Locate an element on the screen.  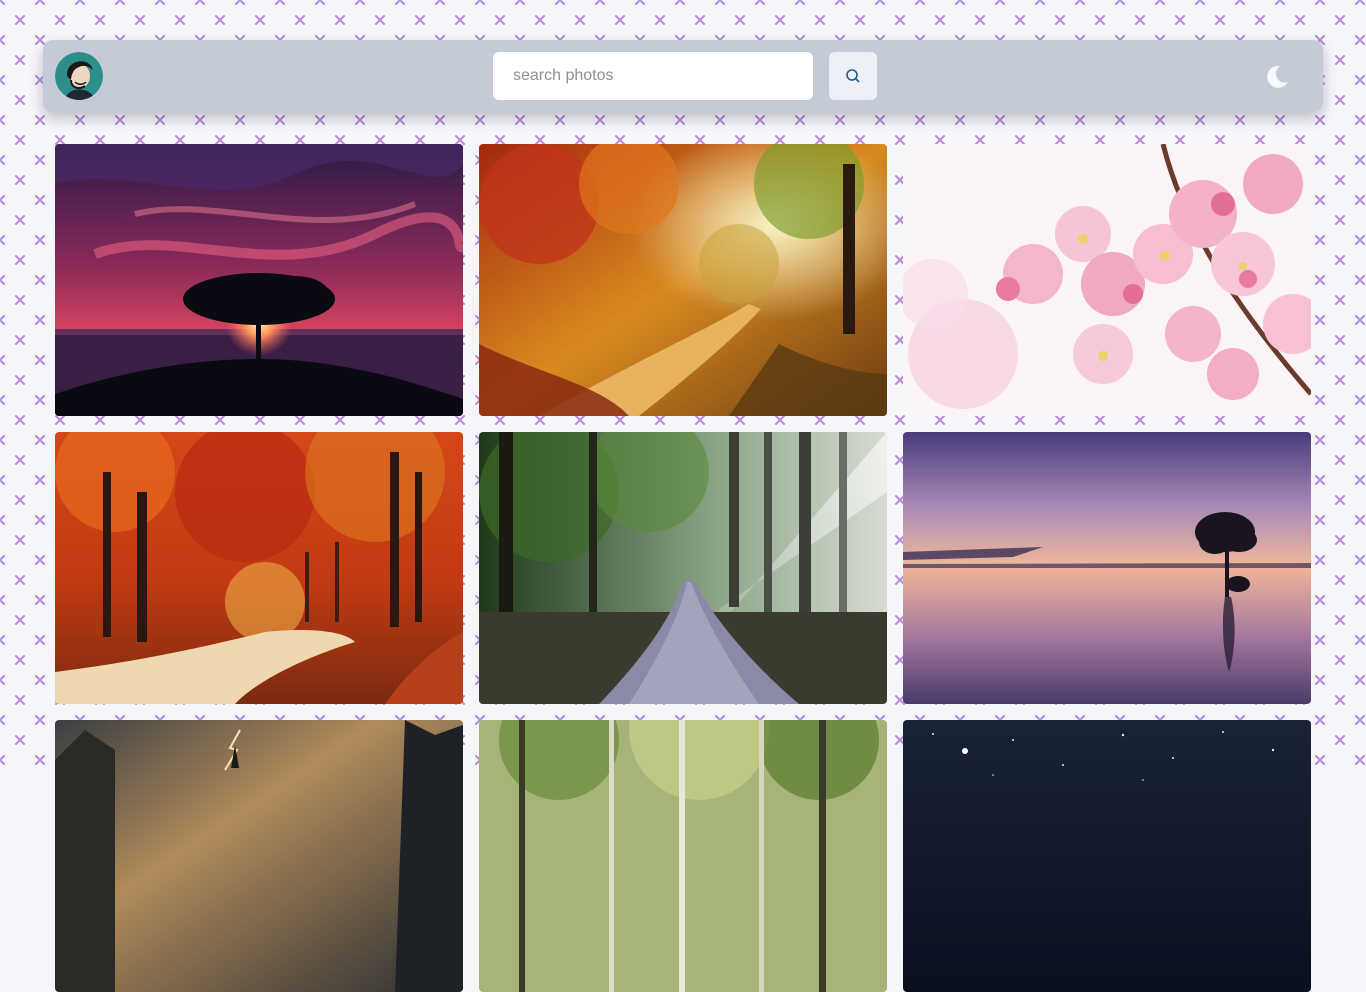
user-avatar is located at coordinates (79, 76).